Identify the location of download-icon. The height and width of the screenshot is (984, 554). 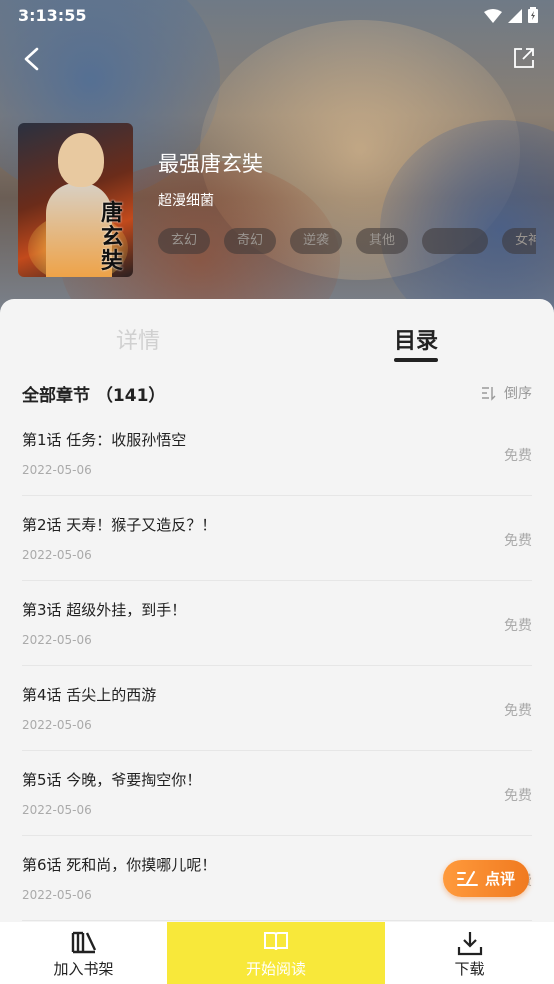
(469, 944).